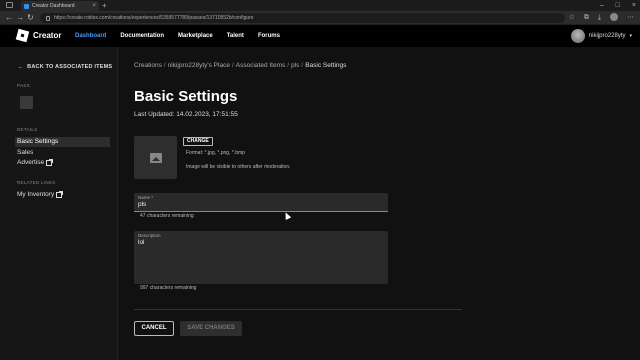 The image size is (640, 360). What do you see at coordinates (95, 6) in the screenshot?
I see `tab-close-icon: ×` at bounding box center [95, 6].